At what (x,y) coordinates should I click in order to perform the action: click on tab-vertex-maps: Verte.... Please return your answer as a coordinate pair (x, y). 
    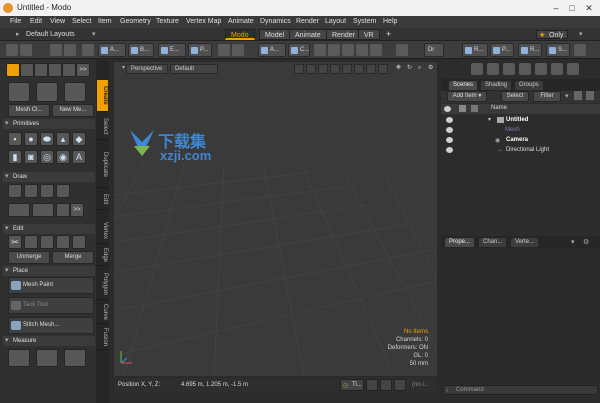
    Looking at the image, I should click on (525, 242).